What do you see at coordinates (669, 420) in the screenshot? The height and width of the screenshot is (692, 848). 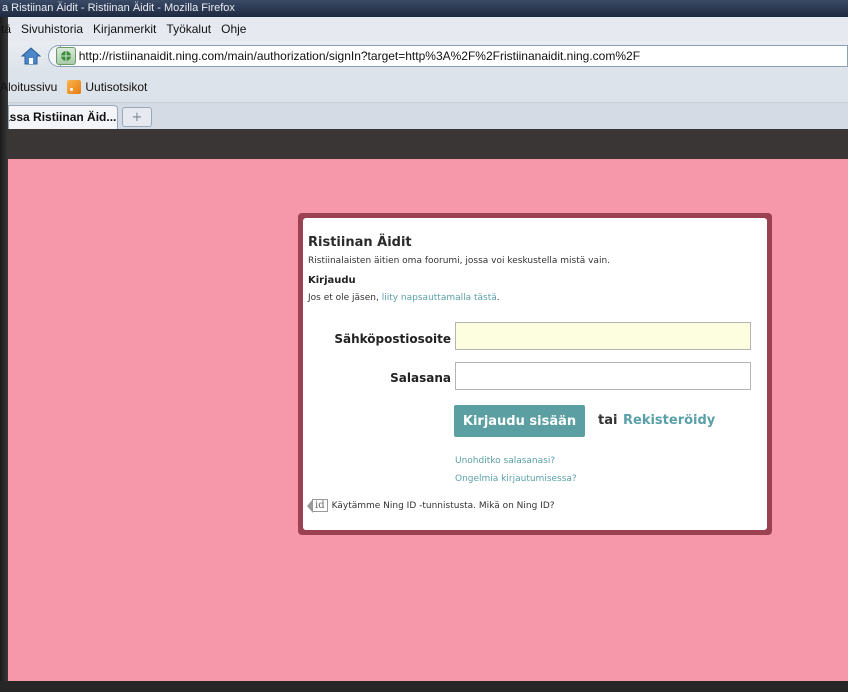 I see `register-link: Rekisteröidy` at bounding box center [669, 420].